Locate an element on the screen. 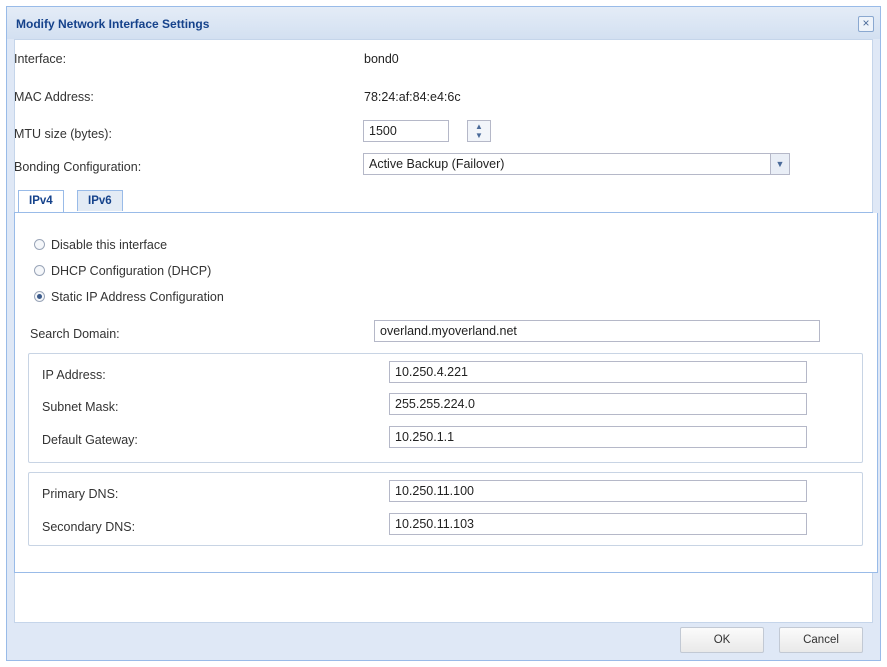 The height and width of the screenshot is (667, 887). ip-address-input: 10.250.4.221 is located at coordinates (598, 372).